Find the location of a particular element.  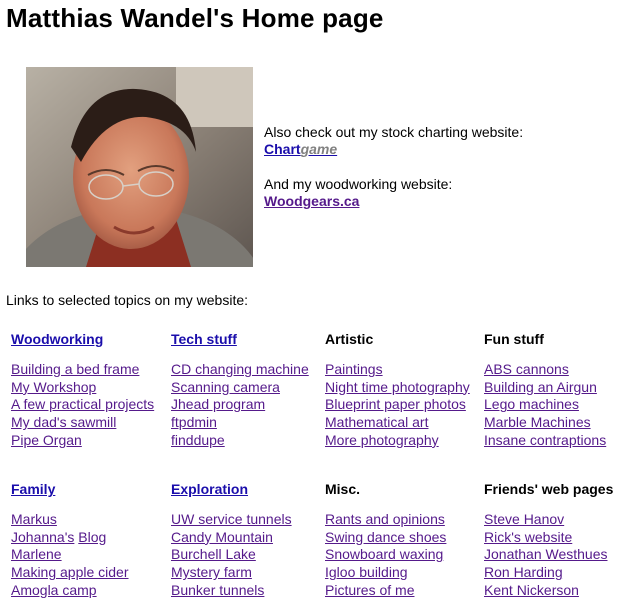

link-night-time-photography: Night time photography is located at coordinates (397, 388).